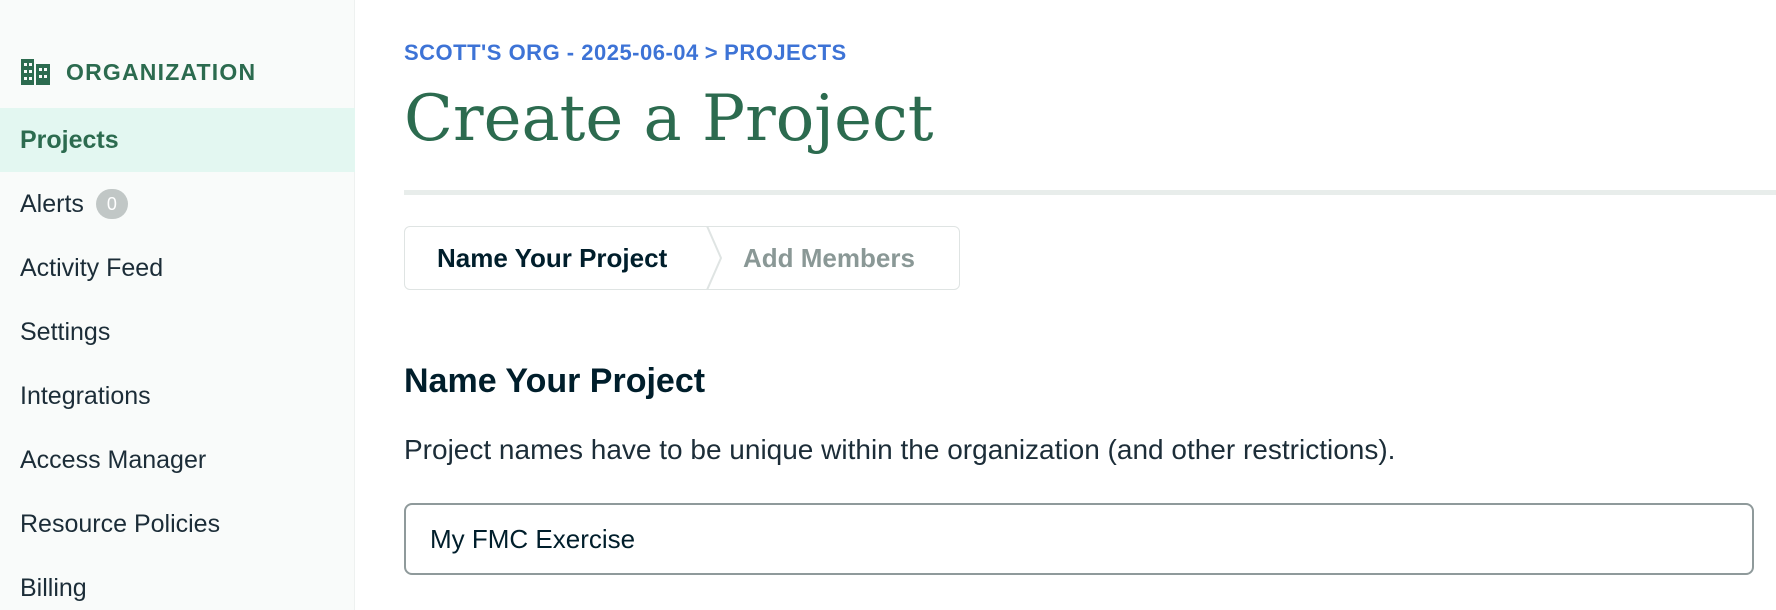 The width and height of the screenshot is (1776, 610). I want to click on org-header: ORGANIZATION, so click(138, 72).